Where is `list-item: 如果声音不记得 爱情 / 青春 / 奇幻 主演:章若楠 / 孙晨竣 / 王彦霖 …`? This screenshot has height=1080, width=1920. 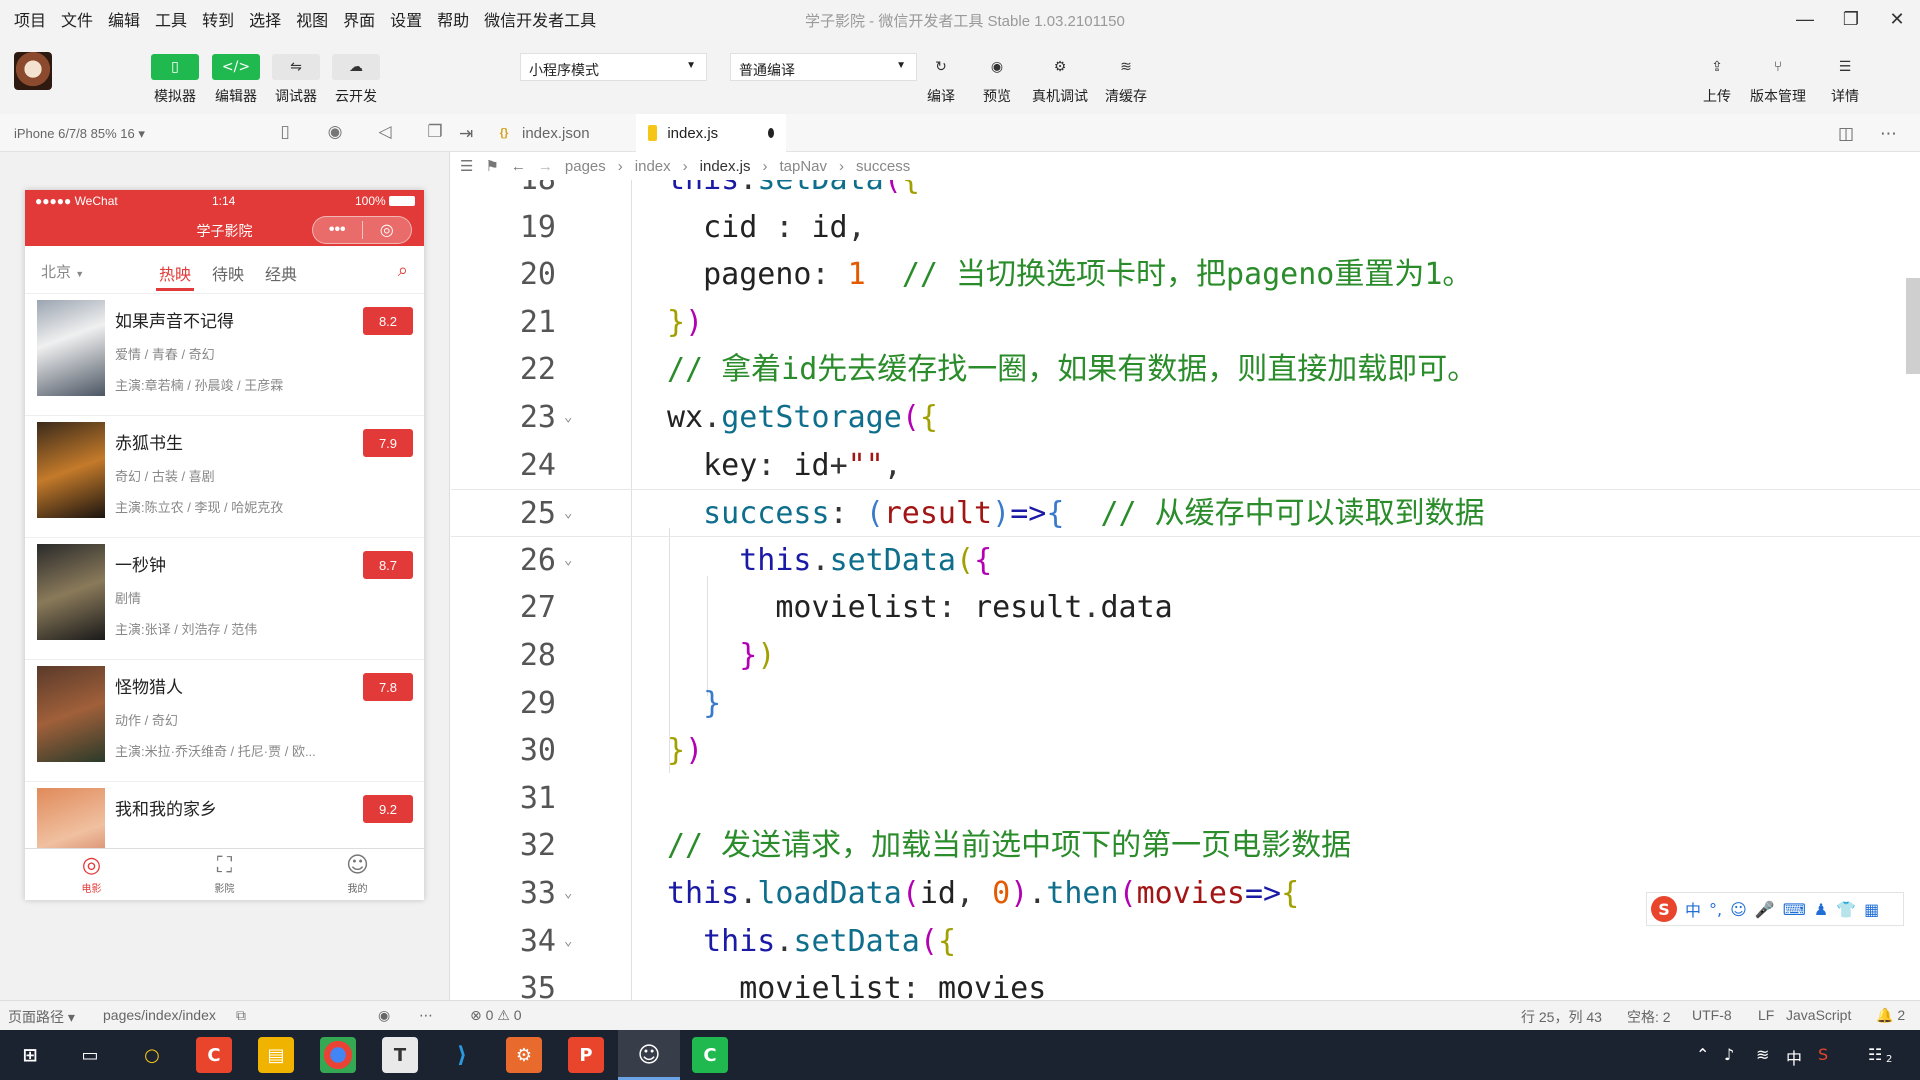 list-item: 如果声音不记得 爱情 / 青春 / 奇幻 主演:章若楠 / 孙晨竣 / 王彦霖 … is located at coordinates (224, 355).